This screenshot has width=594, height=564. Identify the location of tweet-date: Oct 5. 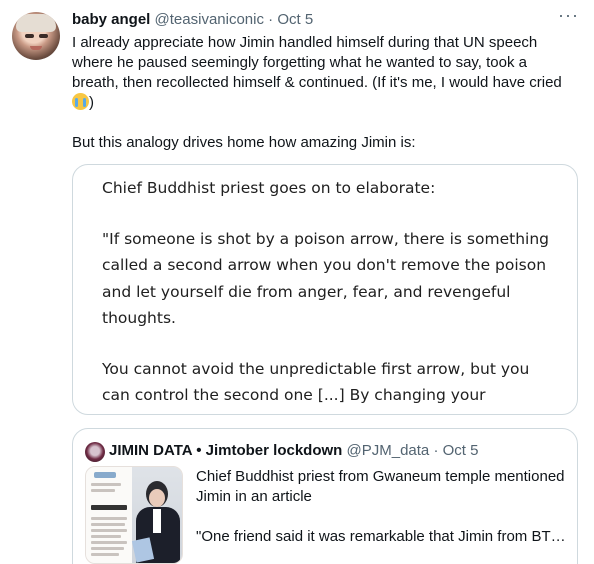
(295, 19).